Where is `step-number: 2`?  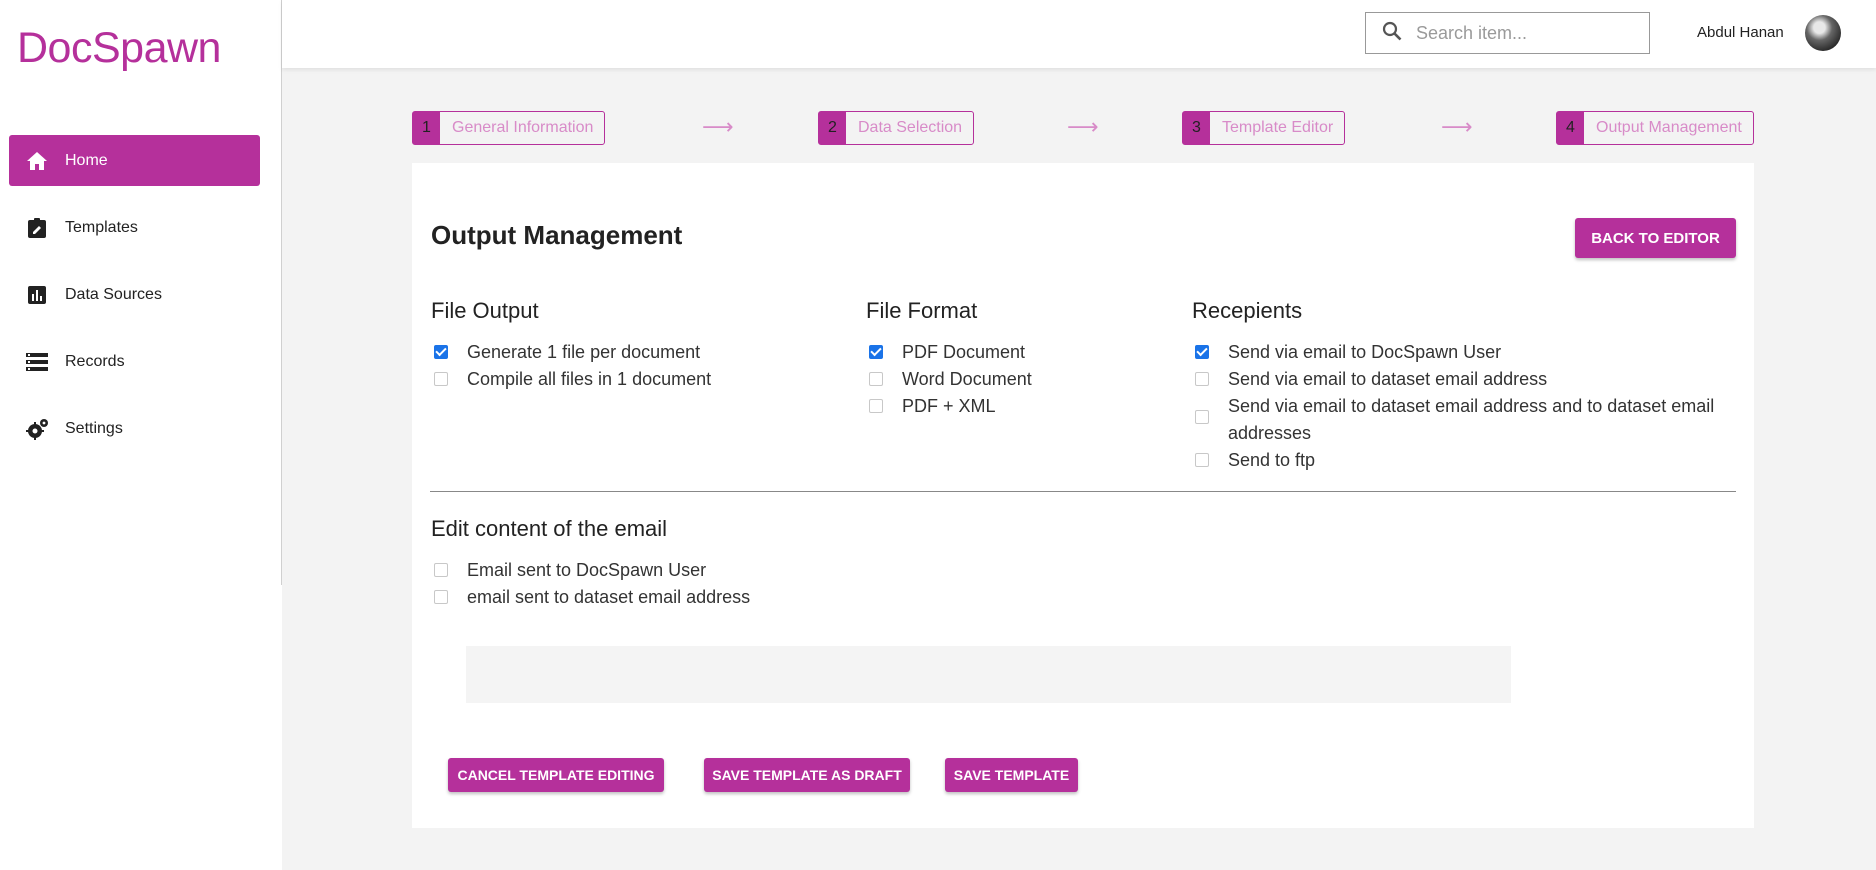 step-number: 2 is located at coordinates (832, 128).